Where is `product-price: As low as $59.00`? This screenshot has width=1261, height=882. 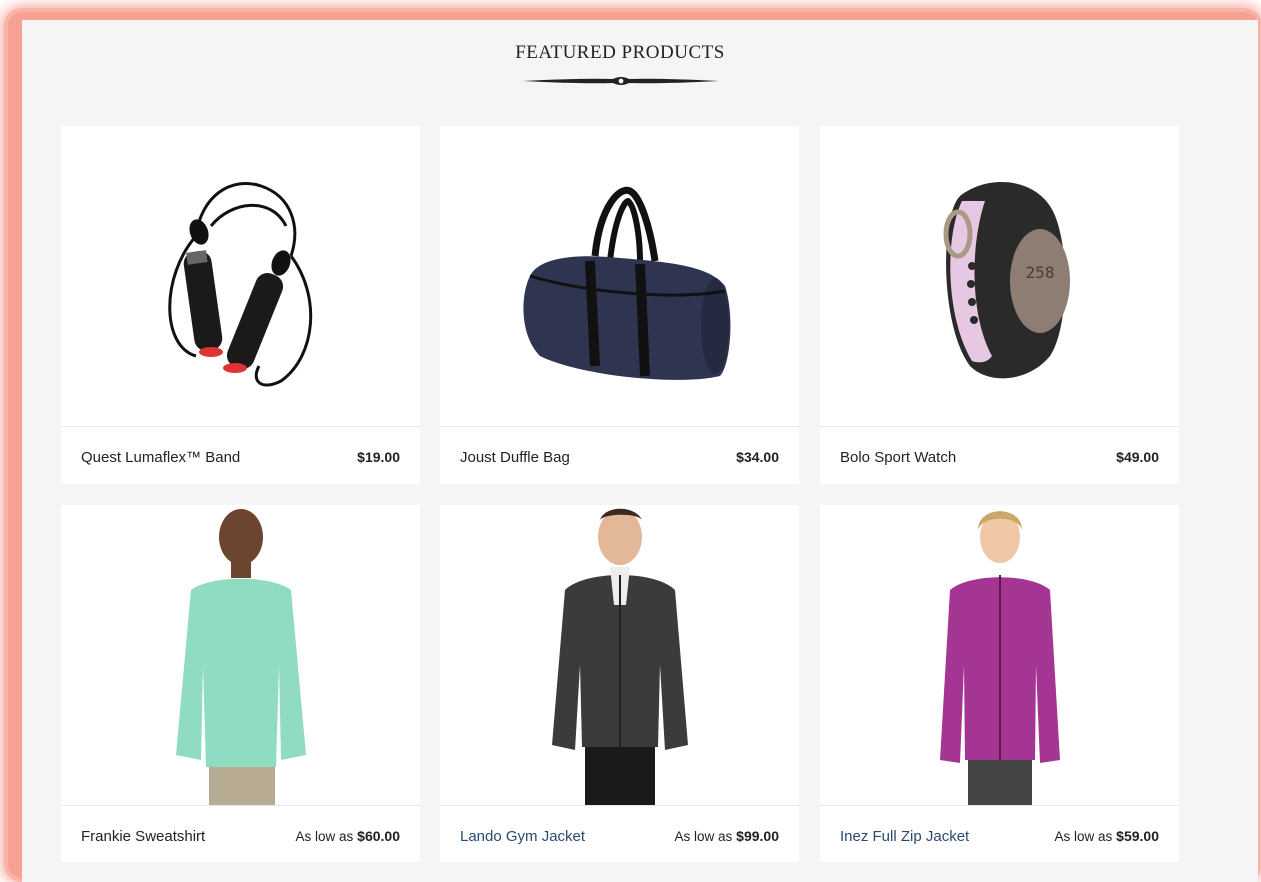
product-price: As low as $59.00 is located at coordinates (1107, 836).